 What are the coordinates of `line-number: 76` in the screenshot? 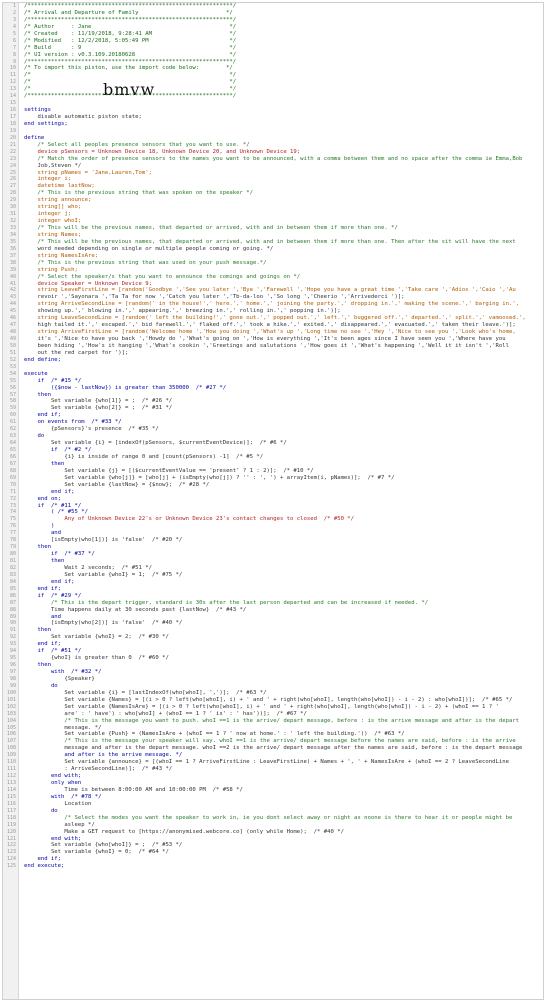 It's located at (12, 526).